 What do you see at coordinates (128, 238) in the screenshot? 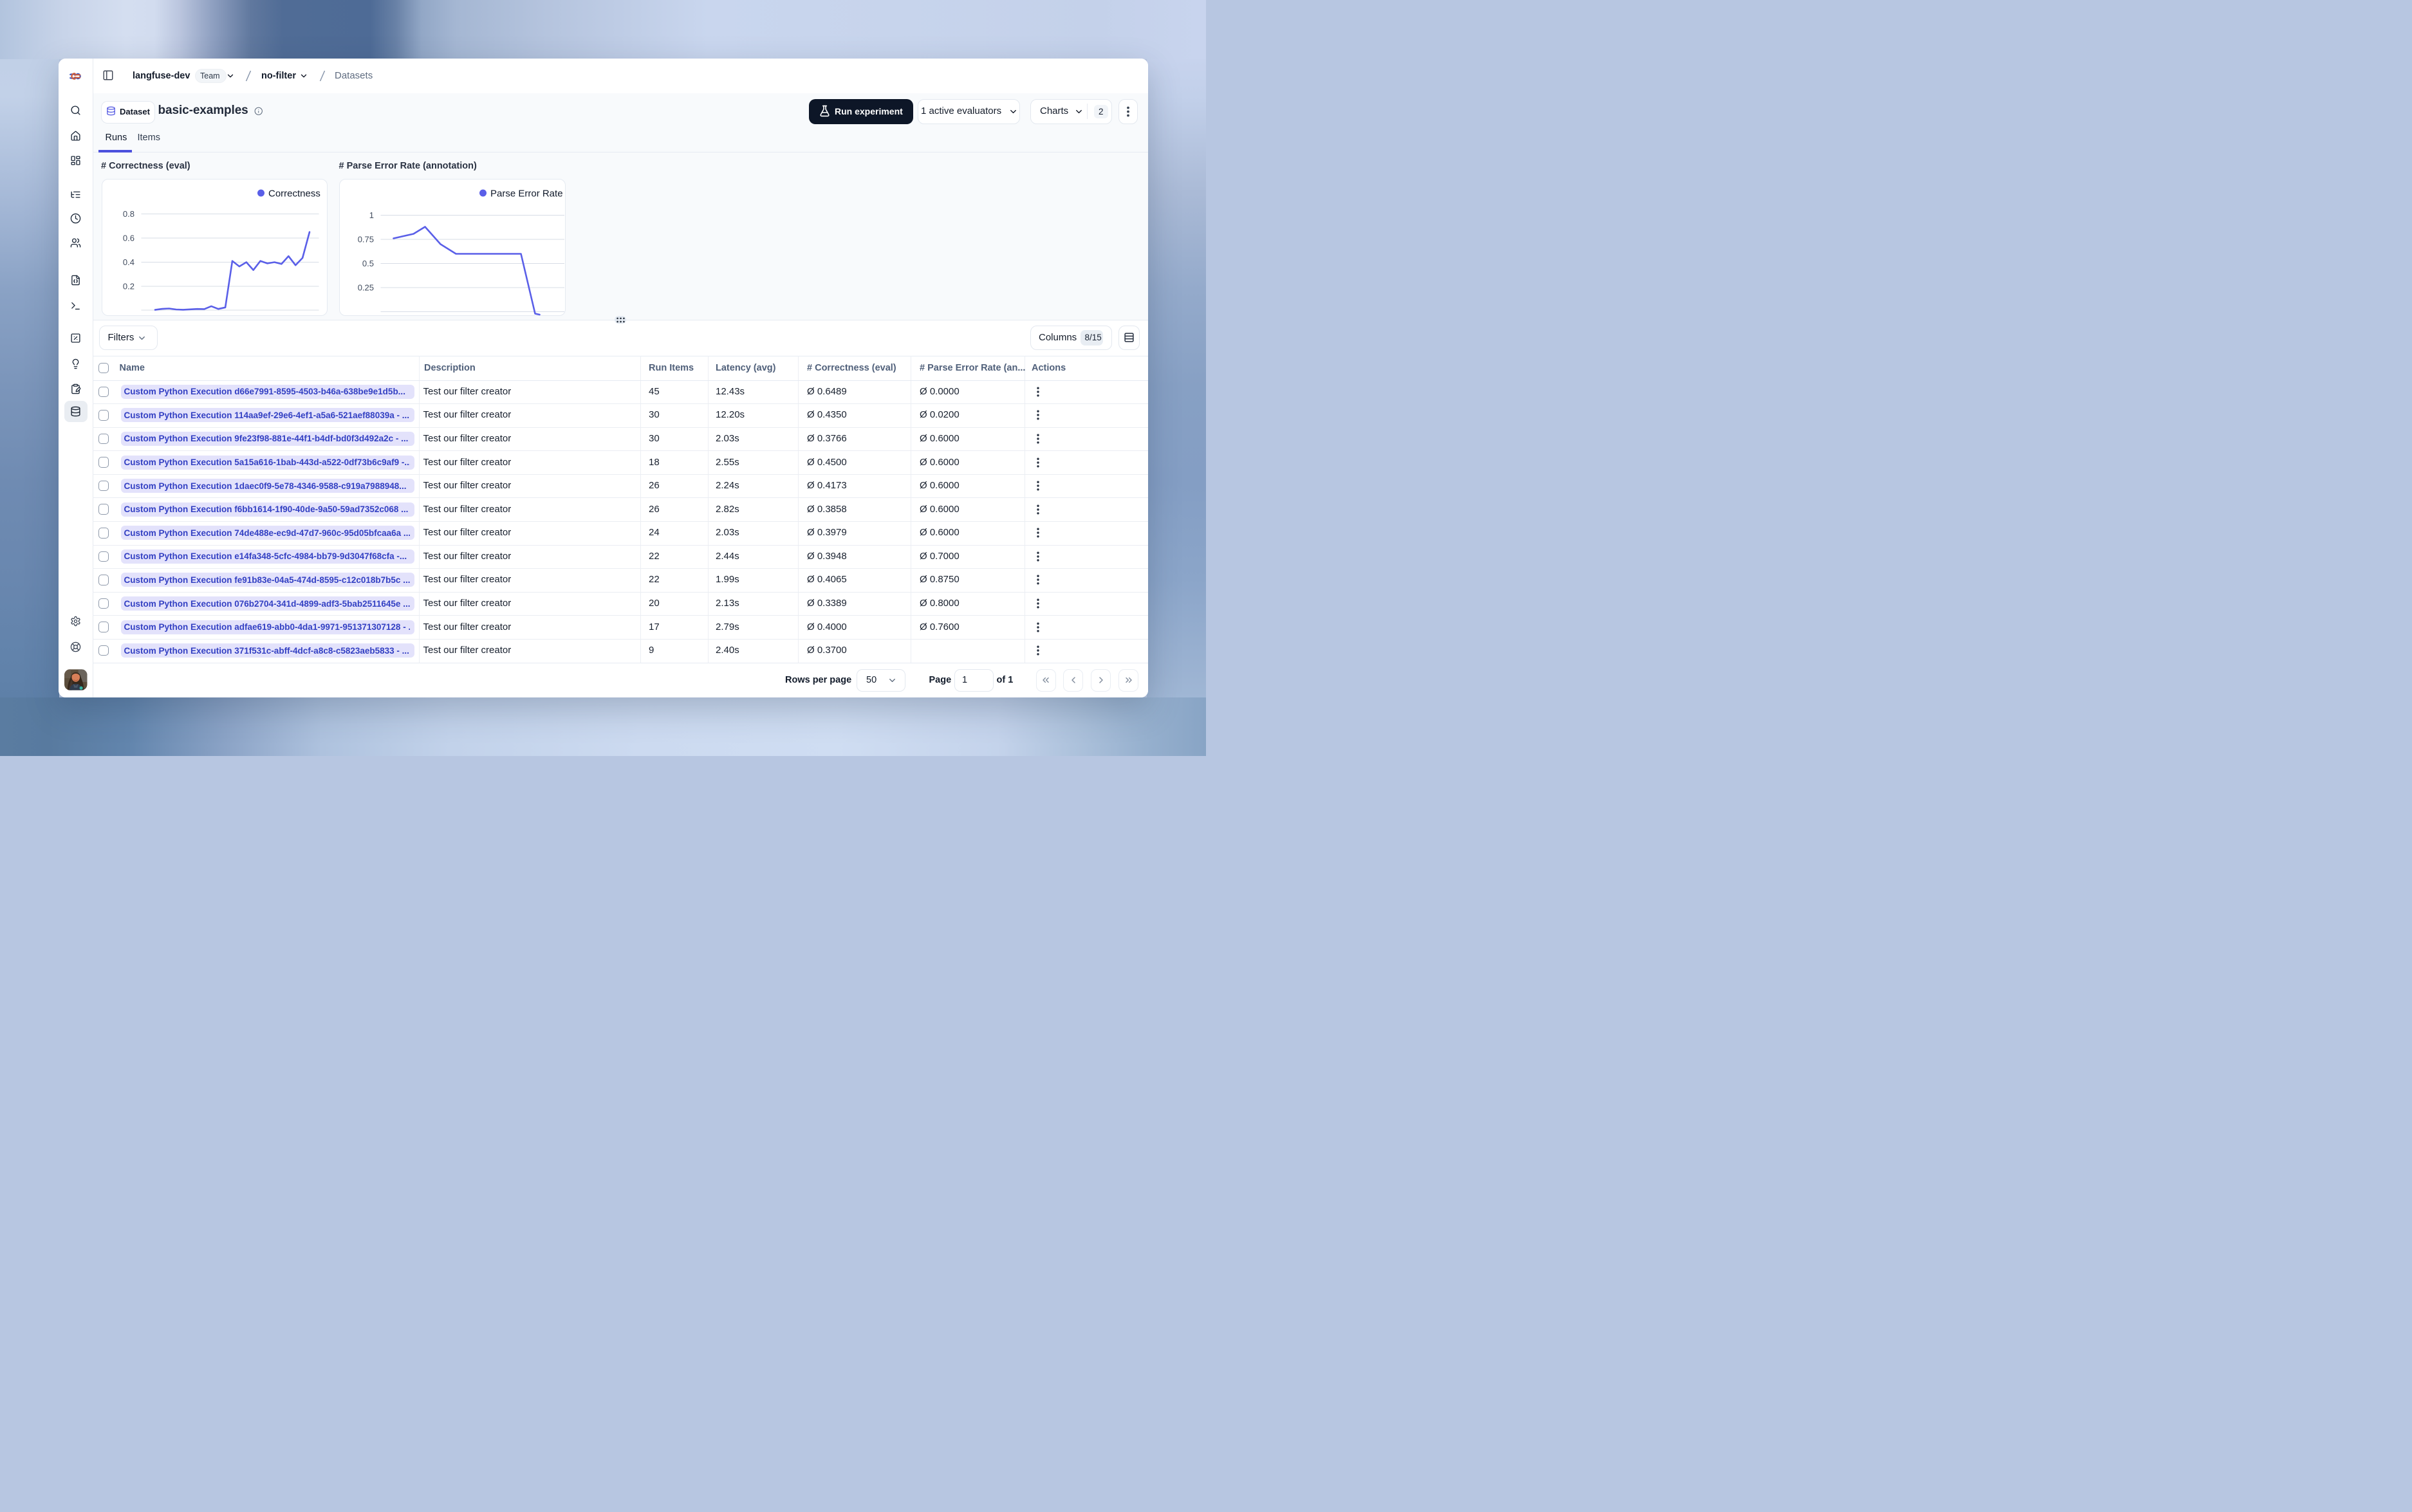
I see `svg-text: 0.6` at bounding box center [128, 238].